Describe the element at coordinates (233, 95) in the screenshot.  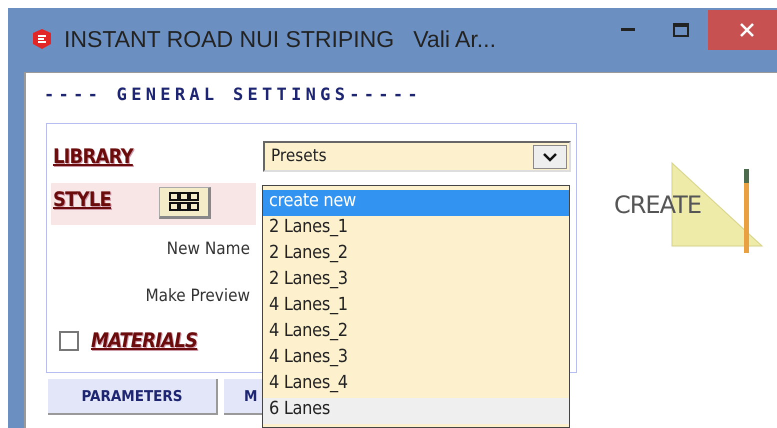
I see `section-heading: ---- GENERAL SETTINGS-----` at that location.